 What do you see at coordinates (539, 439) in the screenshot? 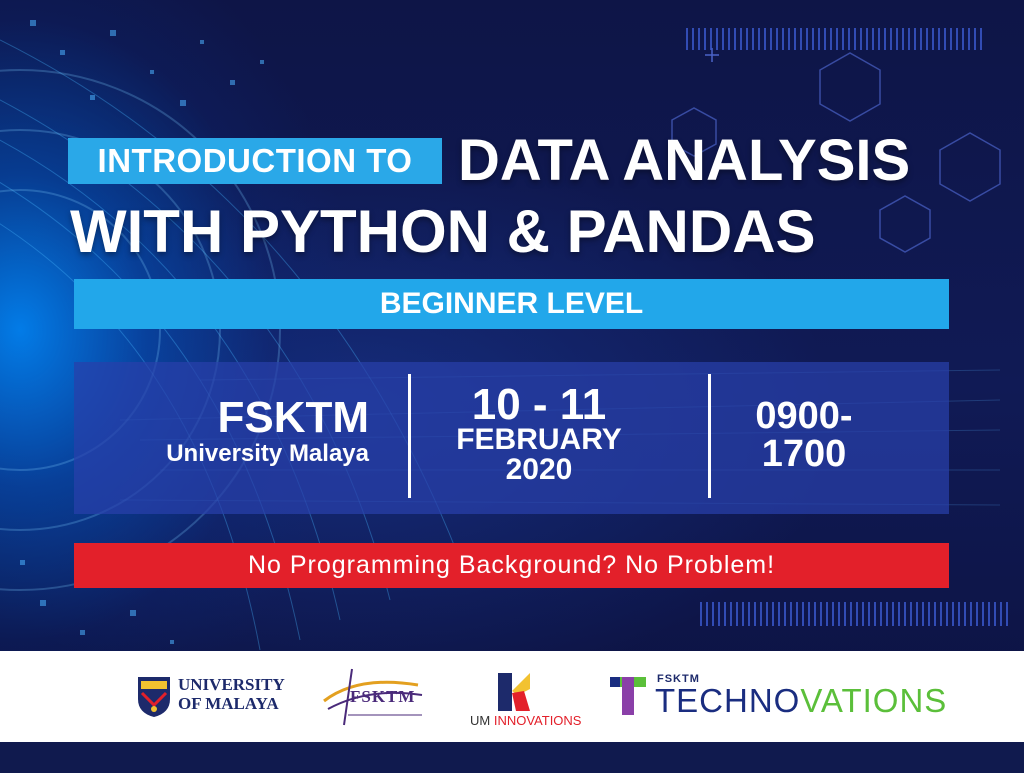
I see `date-month: FEBRUARY` at bounding box center [539, 439].